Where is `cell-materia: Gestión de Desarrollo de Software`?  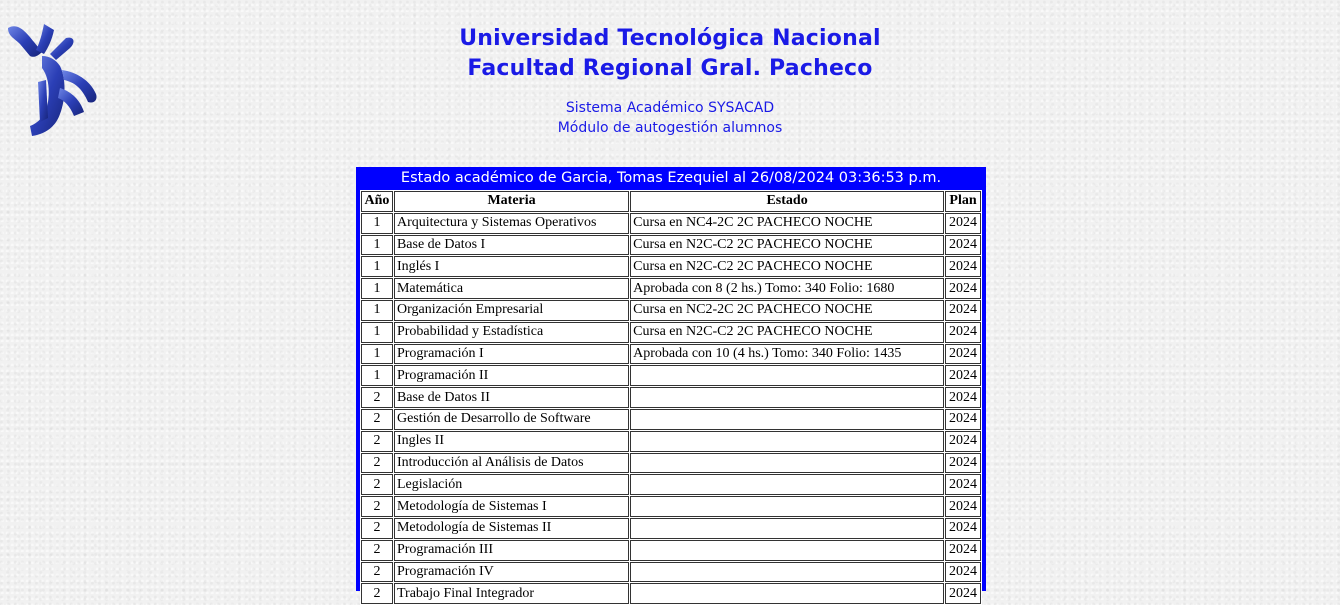 cell-materia: Gestión de Desarrollo de Software is located at coordinates (511, 419).